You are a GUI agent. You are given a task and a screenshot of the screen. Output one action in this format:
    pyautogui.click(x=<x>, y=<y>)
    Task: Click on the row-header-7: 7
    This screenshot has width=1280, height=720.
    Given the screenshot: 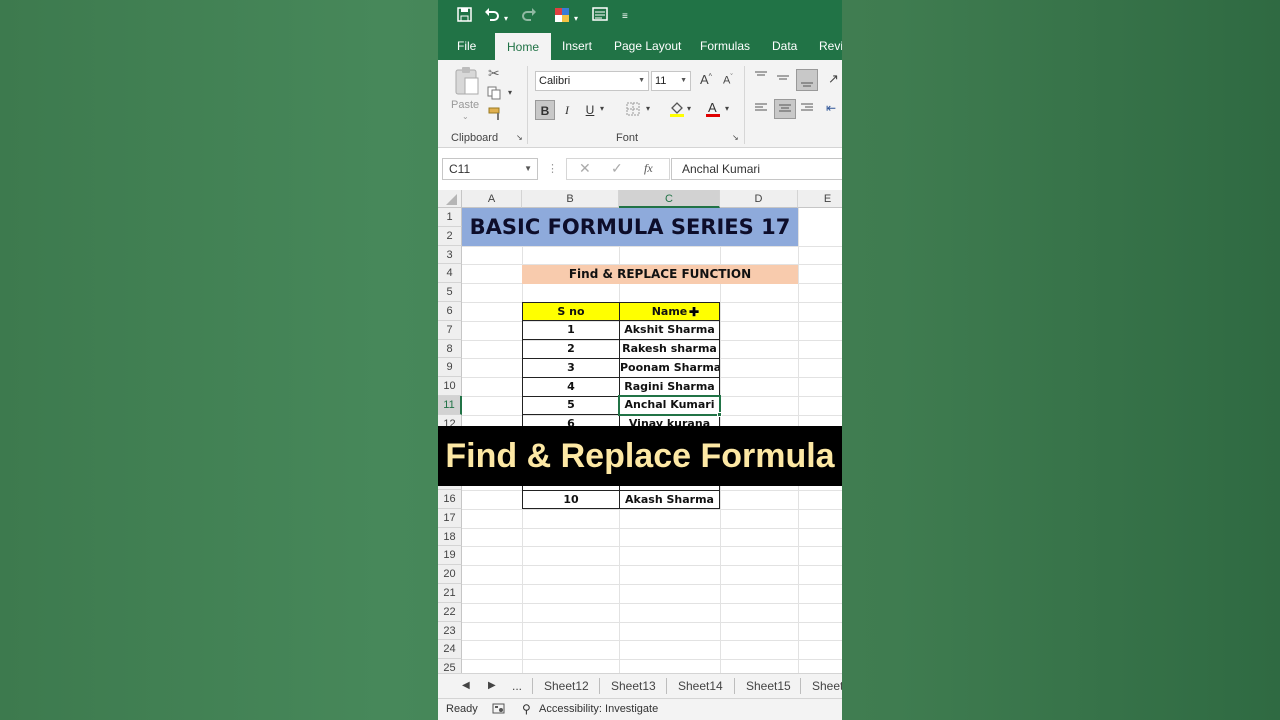 What is the action you would take?
    pyautogui.click(x=450, y=330)
    